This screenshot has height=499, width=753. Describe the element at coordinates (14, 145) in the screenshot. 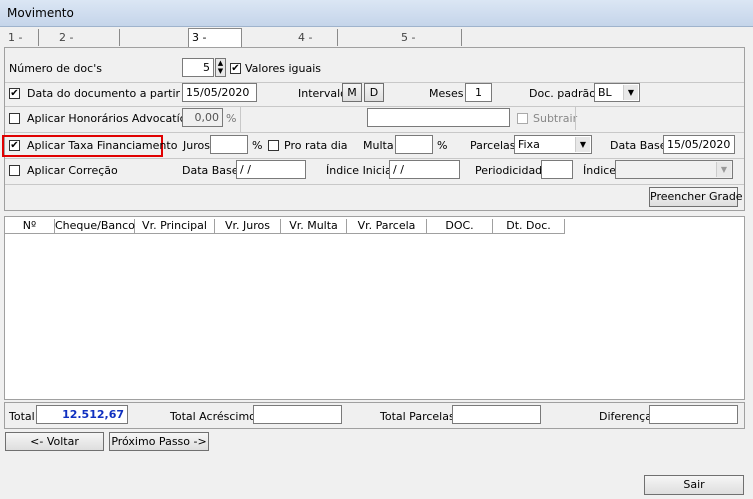

I see `taxa-checkbox: ✔` at that location.